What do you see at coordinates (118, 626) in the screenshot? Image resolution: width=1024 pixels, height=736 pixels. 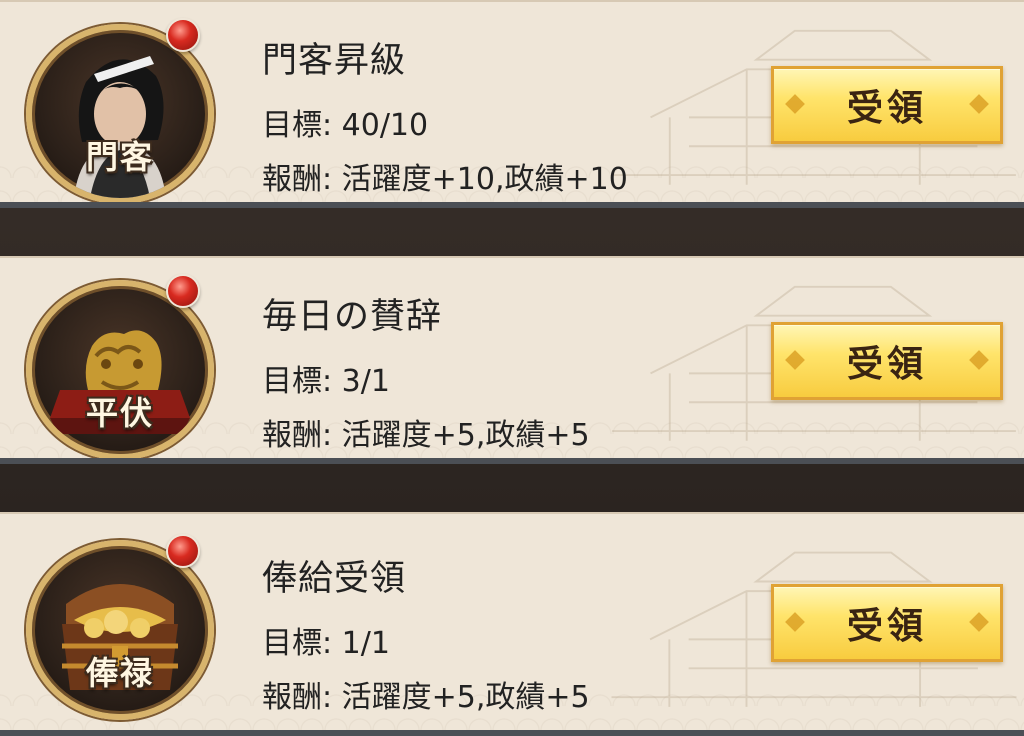 I see `quest-icon-frame: 俸禄` at bounding box center [118, 626].